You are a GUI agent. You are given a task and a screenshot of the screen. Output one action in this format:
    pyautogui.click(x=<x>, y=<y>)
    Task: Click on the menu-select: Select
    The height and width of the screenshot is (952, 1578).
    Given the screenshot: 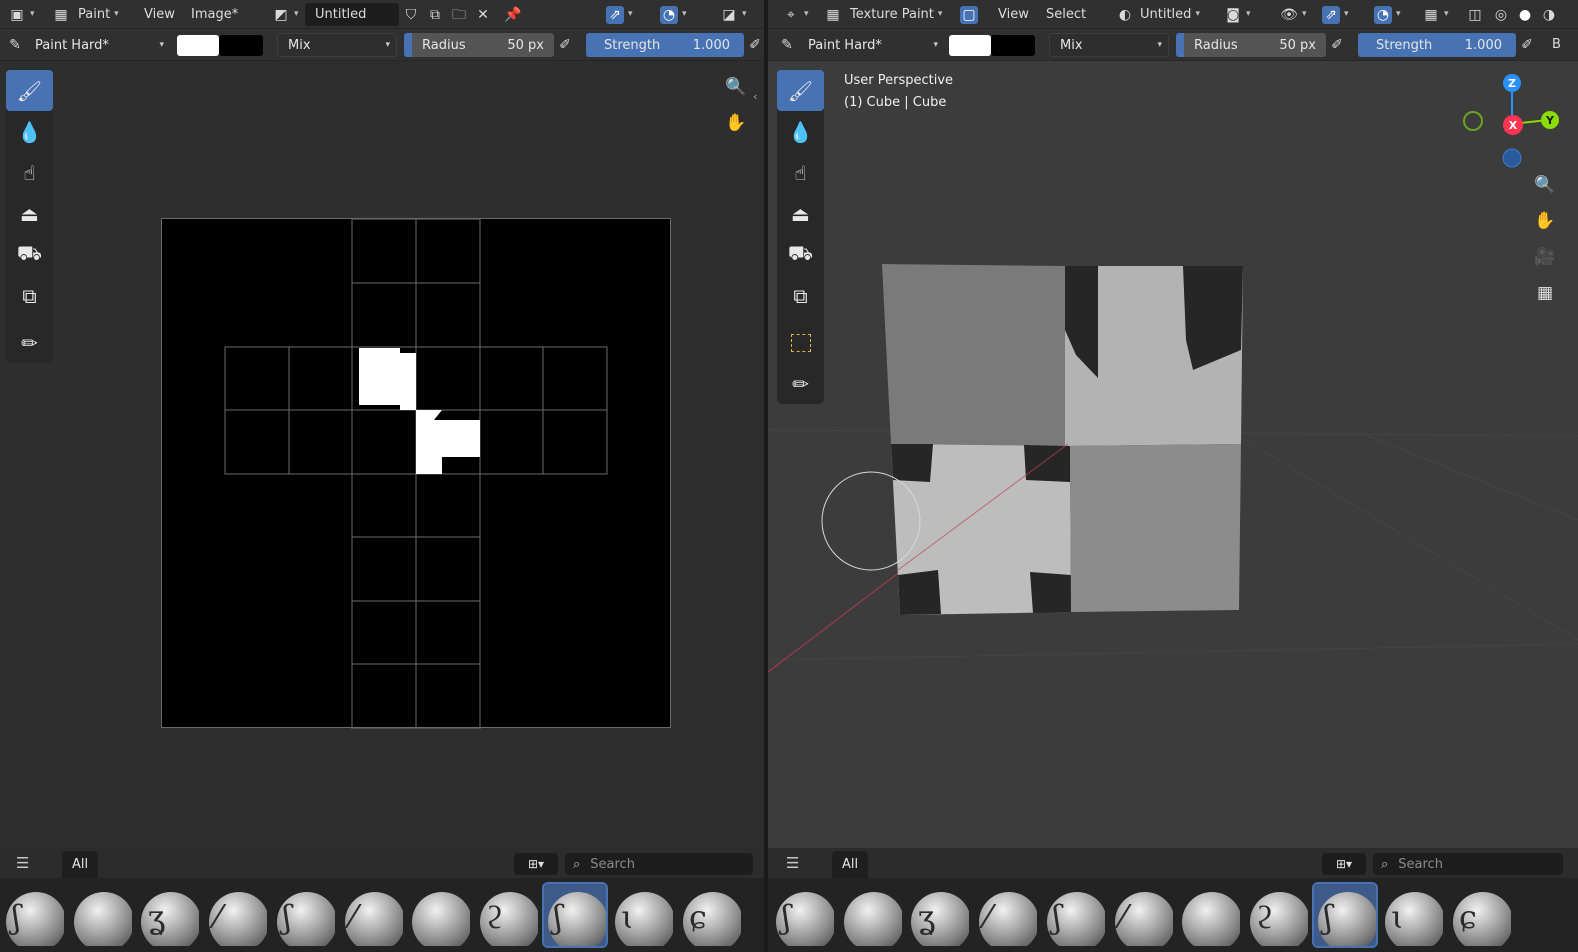 What is the action you would take?
    pyautogui.click(x=1066, y=14)
    